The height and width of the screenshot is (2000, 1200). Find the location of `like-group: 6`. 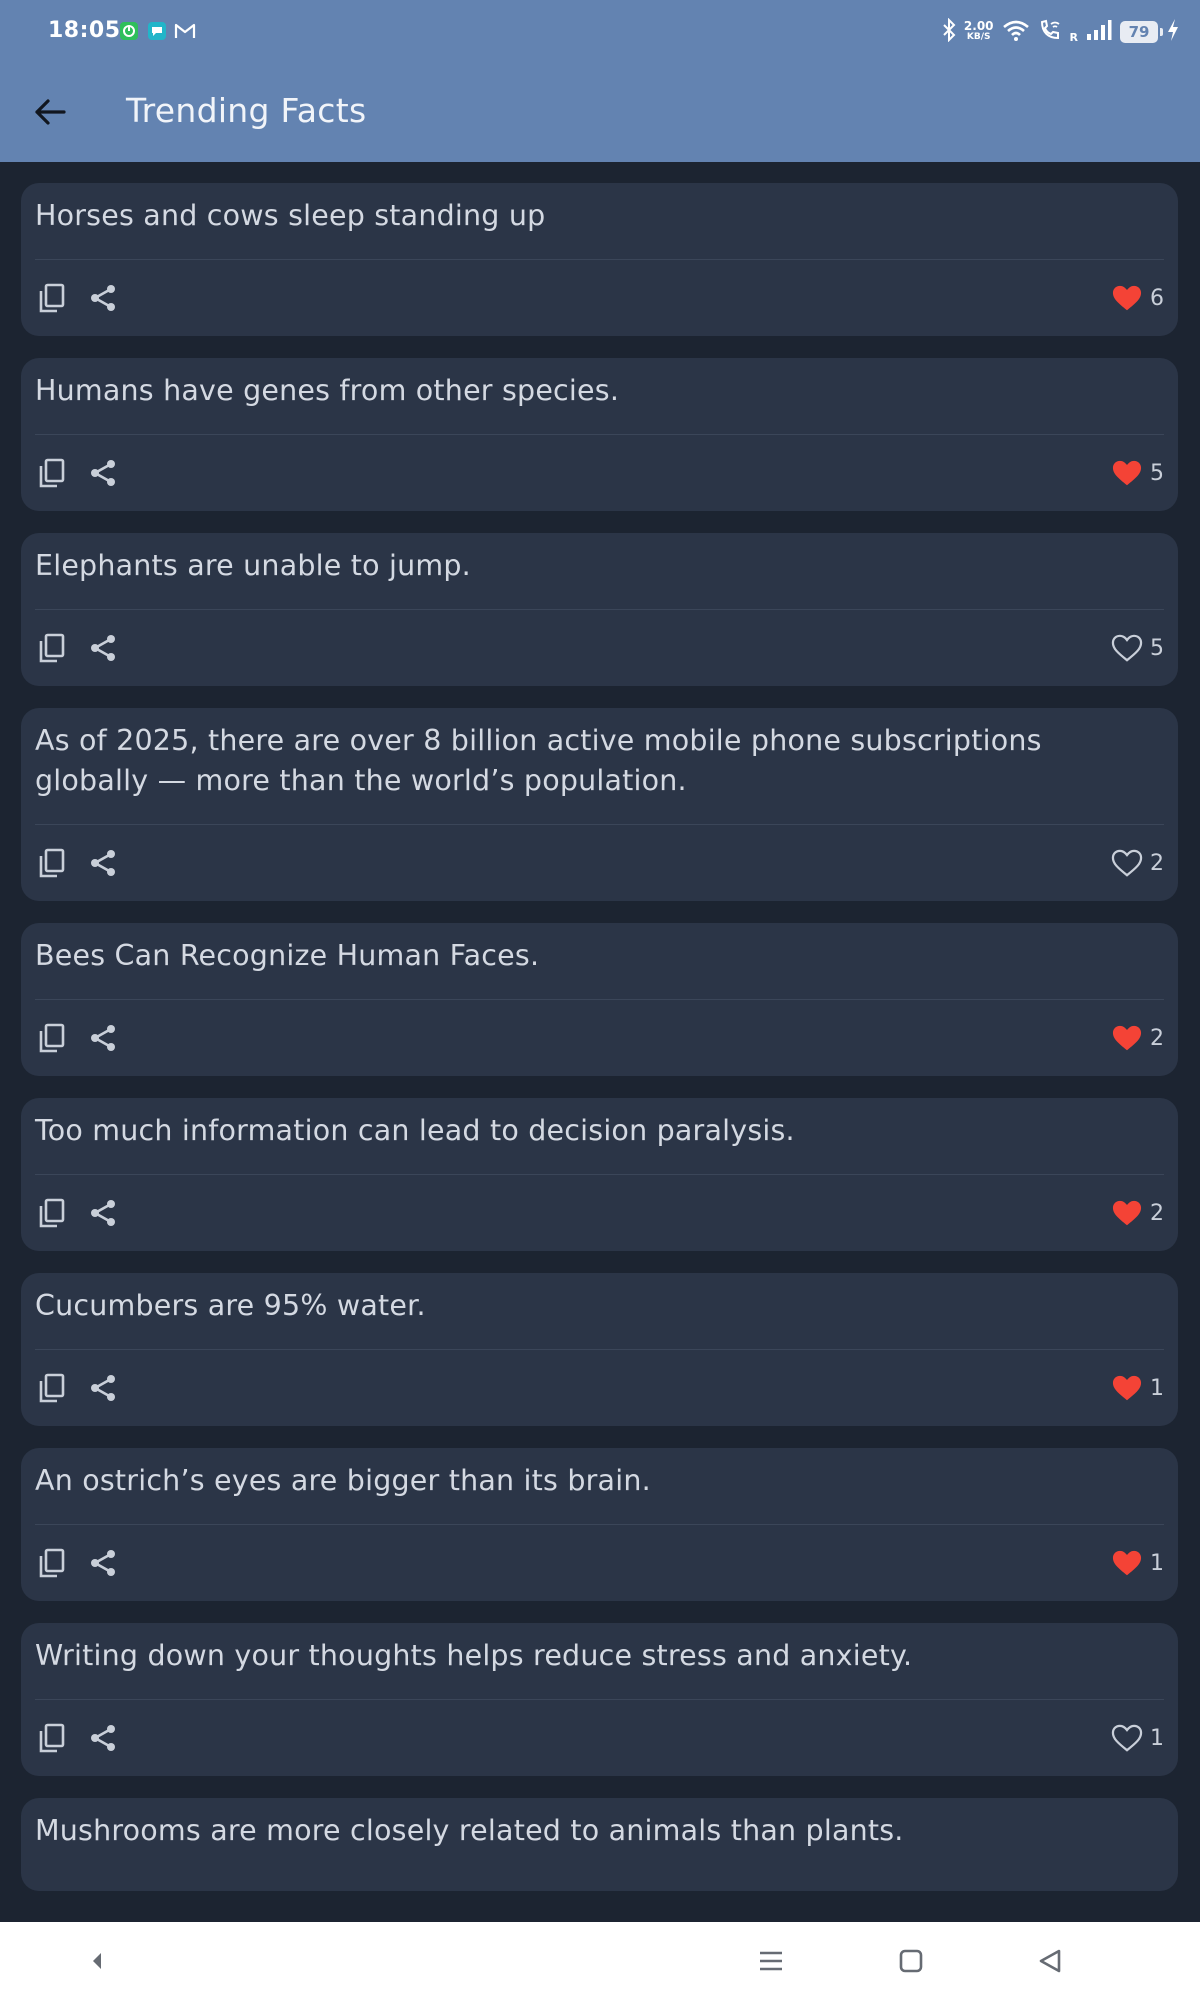

like-group: 6 is located at coordinates (1137, 298).